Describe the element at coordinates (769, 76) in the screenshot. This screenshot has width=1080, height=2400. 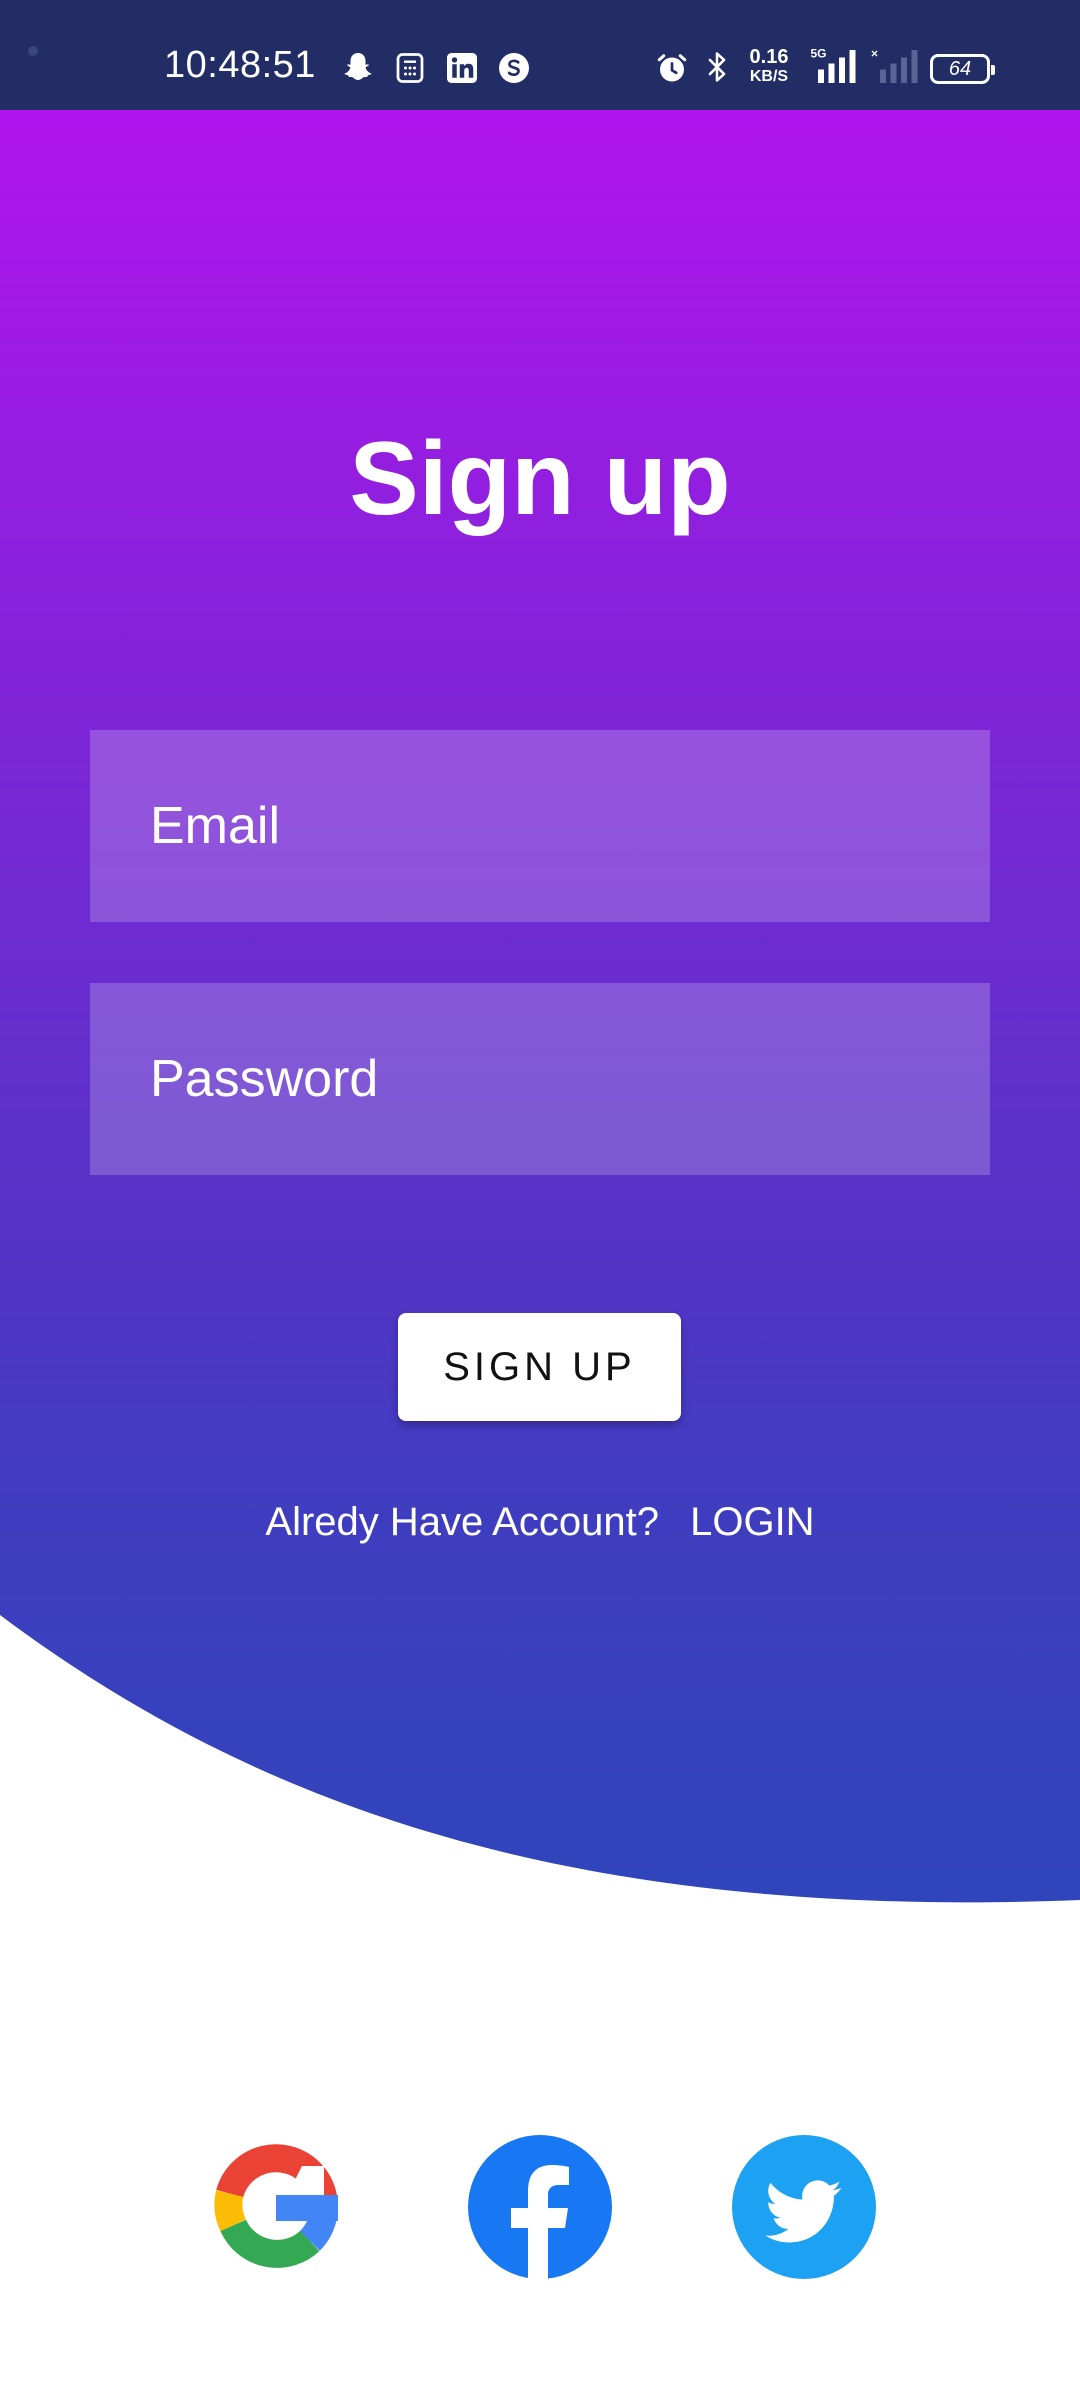
I see `network-speed-unit: KB/S` at that location.